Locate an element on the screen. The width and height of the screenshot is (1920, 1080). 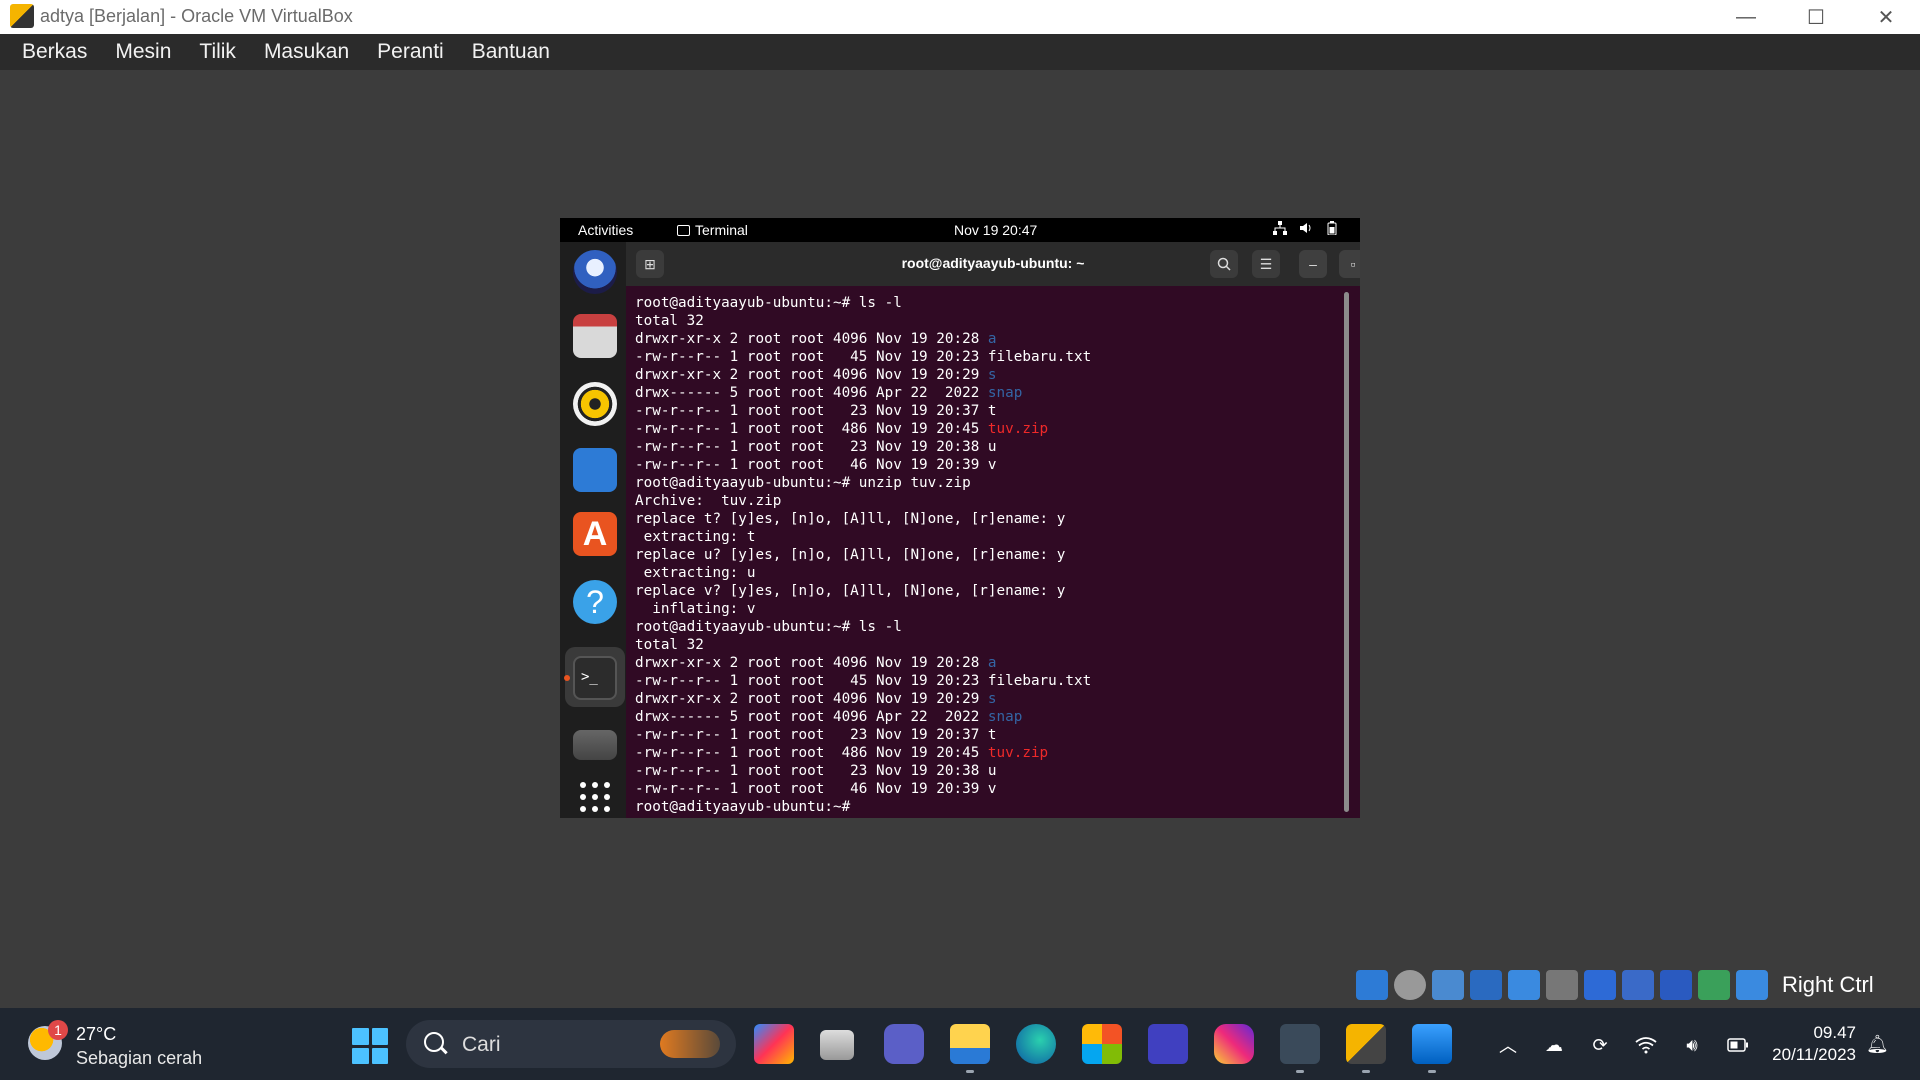
battery-icon is located at coordinates (1738, 1045).